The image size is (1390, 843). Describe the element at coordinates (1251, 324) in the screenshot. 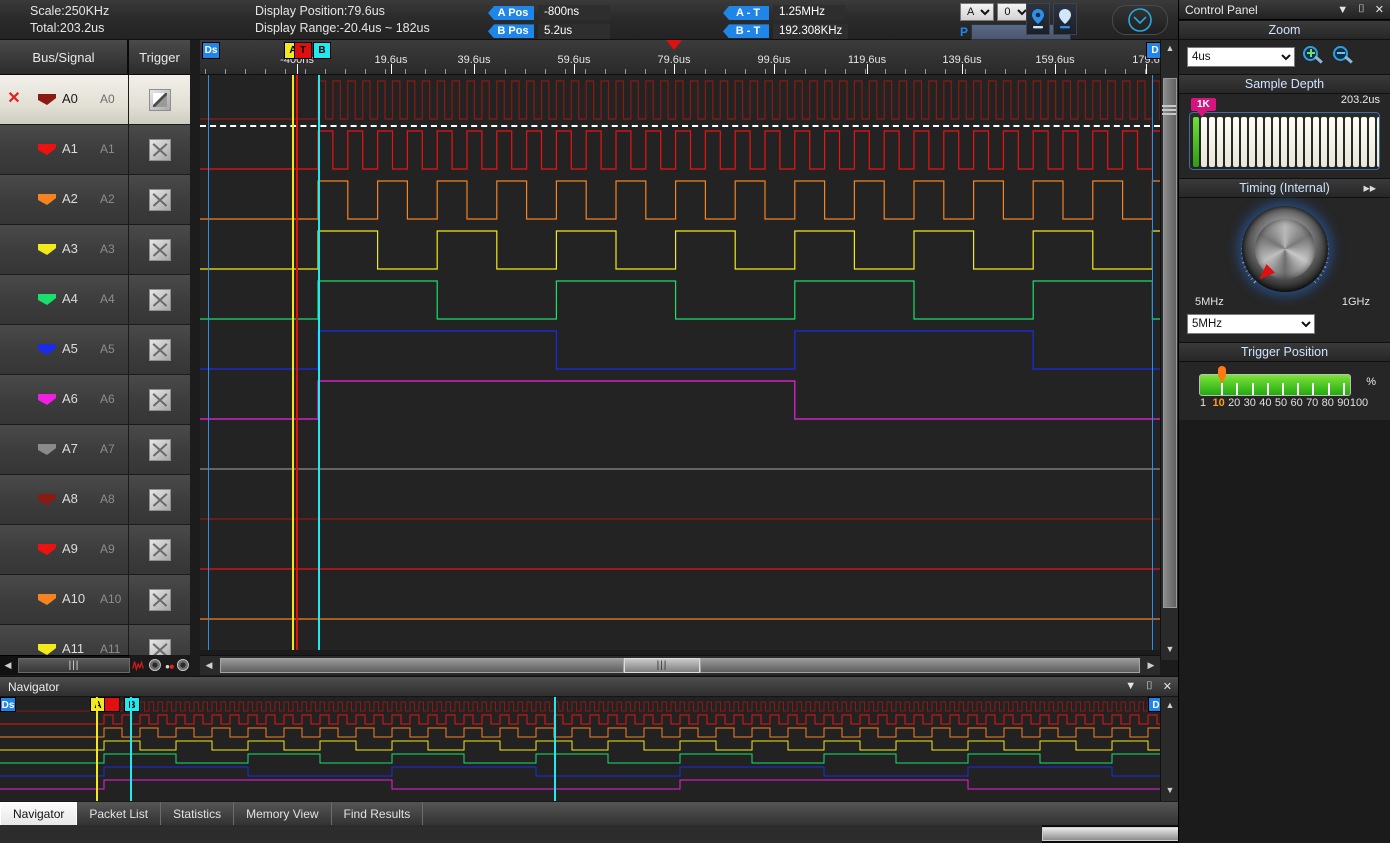

I see `timing-rate-select: 5MHz` at that location.